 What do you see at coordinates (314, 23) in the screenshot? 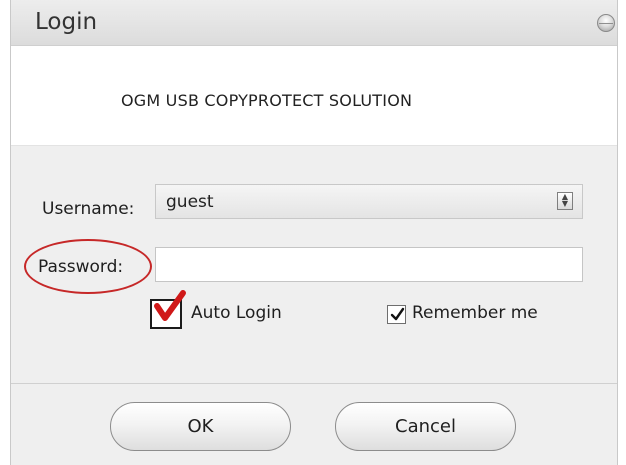
I see `title-bar: Login` at bounding box center [314, 23].